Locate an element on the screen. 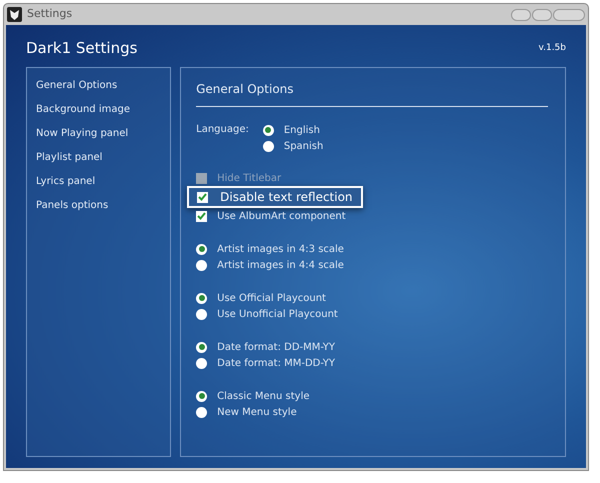 Image resolution: width=600 pixels, height=483 pixels. radio-label: Artist images in 4:4 scale is located at coordinates (280, 265).